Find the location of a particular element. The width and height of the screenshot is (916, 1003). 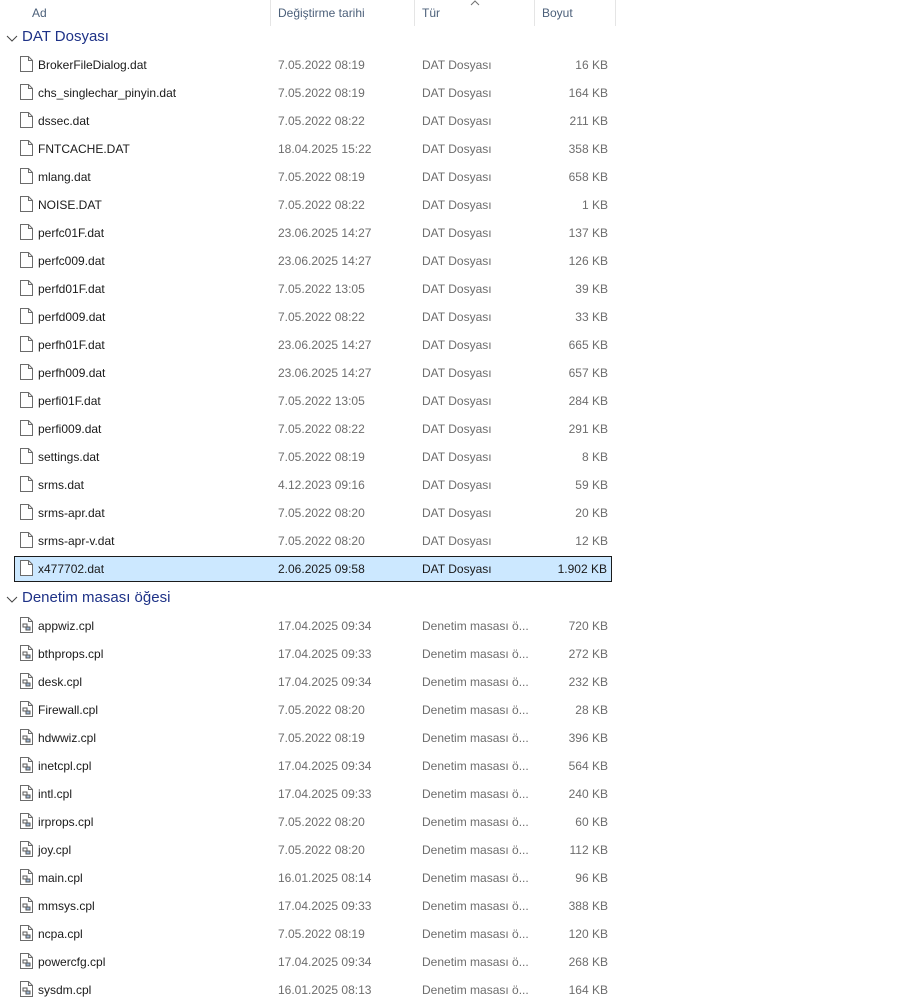

file-date-modified: 16.01.2025 08:13 is located at coordinates (325, 990).